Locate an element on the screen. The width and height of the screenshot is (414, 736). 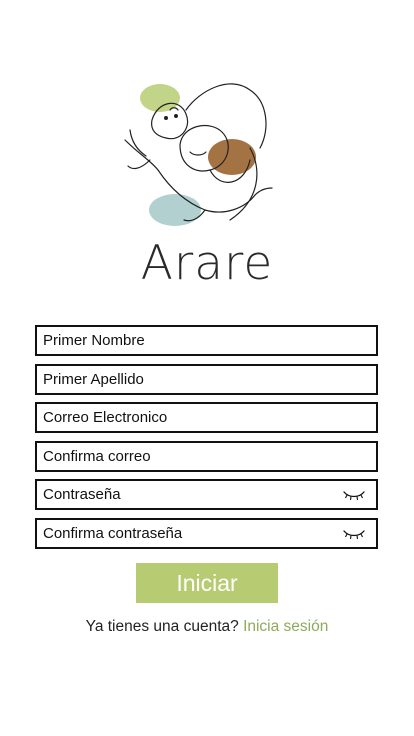
confirm-password-input is located at coordinates (206, 533).